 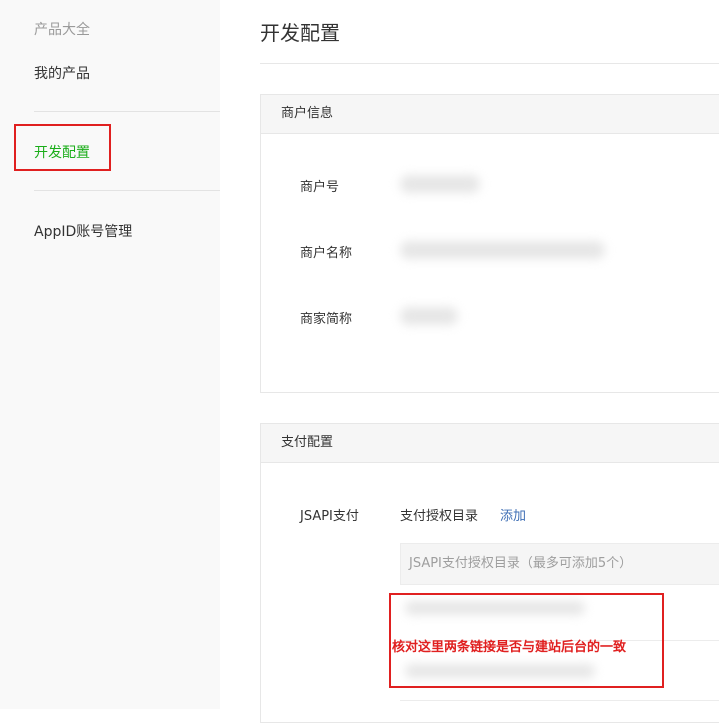 I want to click on sidebar-item-my-products: 我的产品, so click(x=62, y=73).